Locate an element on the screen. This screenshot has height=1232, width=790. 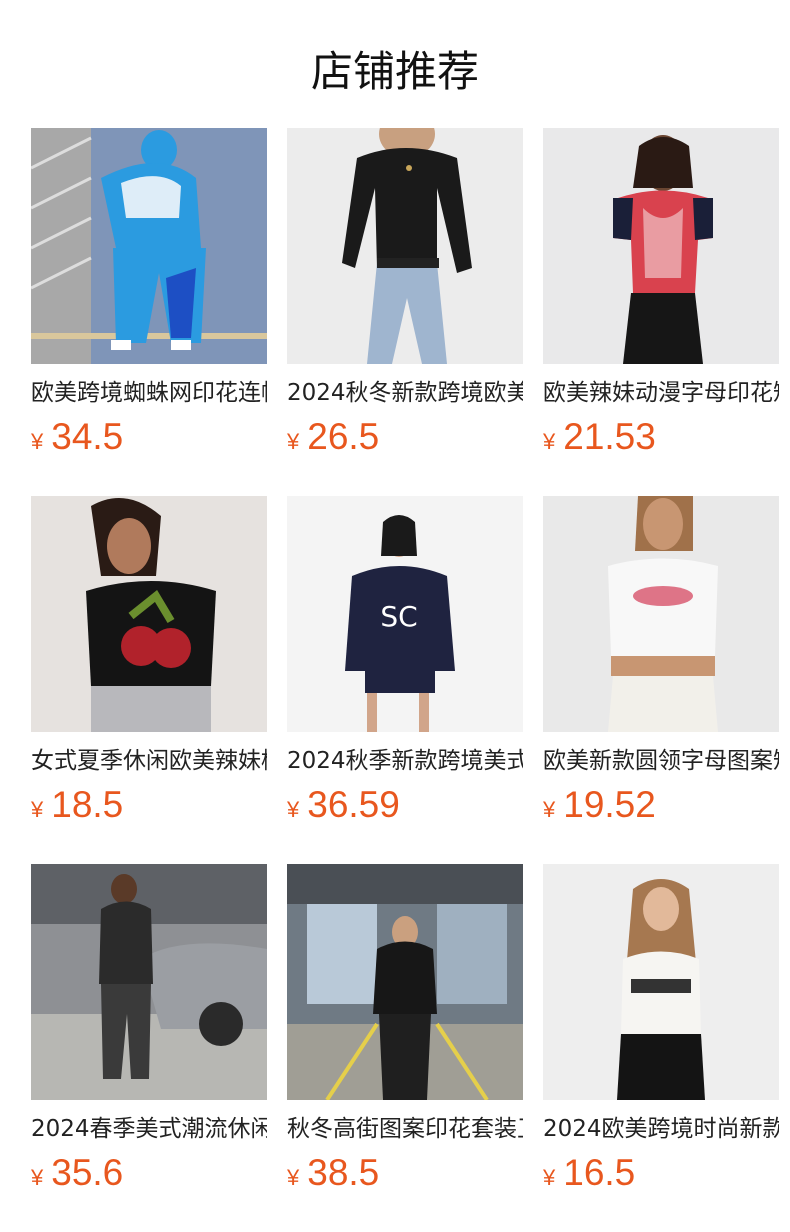
product-card: 2024春季美式潮流休闲套装 ¥35.6 is located at coordinates (149, 1029).